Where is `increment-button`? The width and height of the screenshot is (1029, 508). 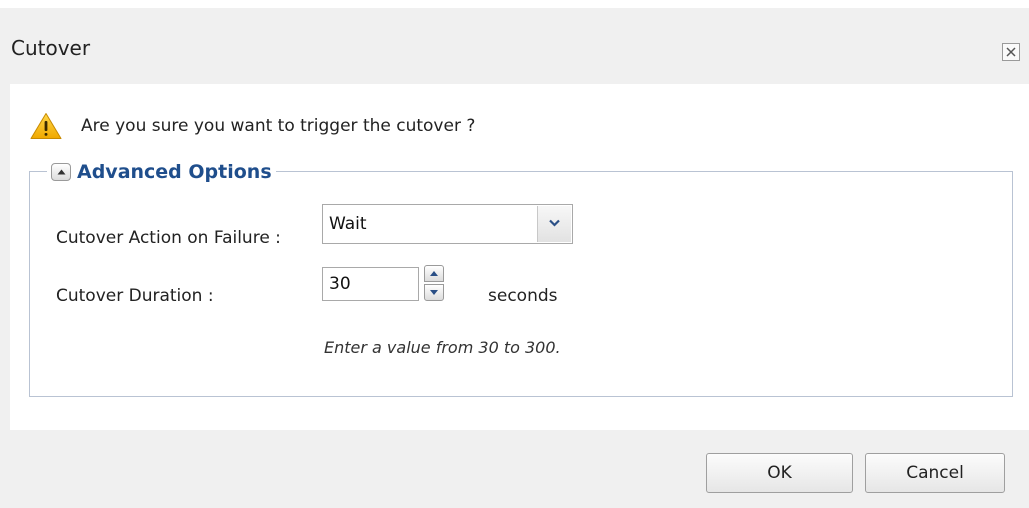 increment-button is located at coordinates (434, 273).